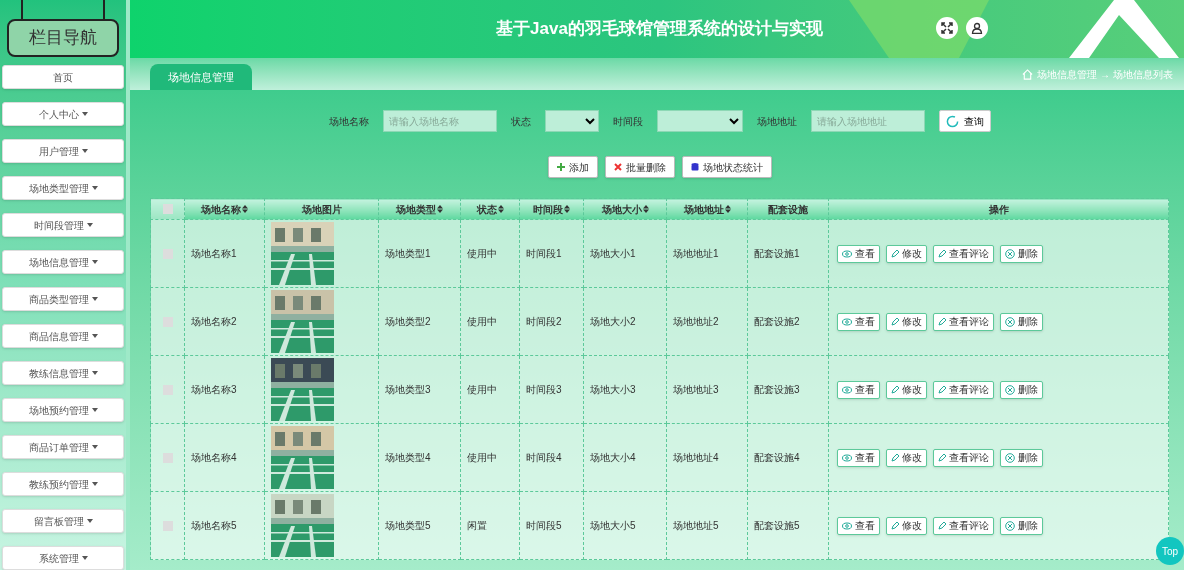  Describe the element at coordinates (63, 336) in the screenshot. I see `sidebar-item: 商品信息管理` at that location.